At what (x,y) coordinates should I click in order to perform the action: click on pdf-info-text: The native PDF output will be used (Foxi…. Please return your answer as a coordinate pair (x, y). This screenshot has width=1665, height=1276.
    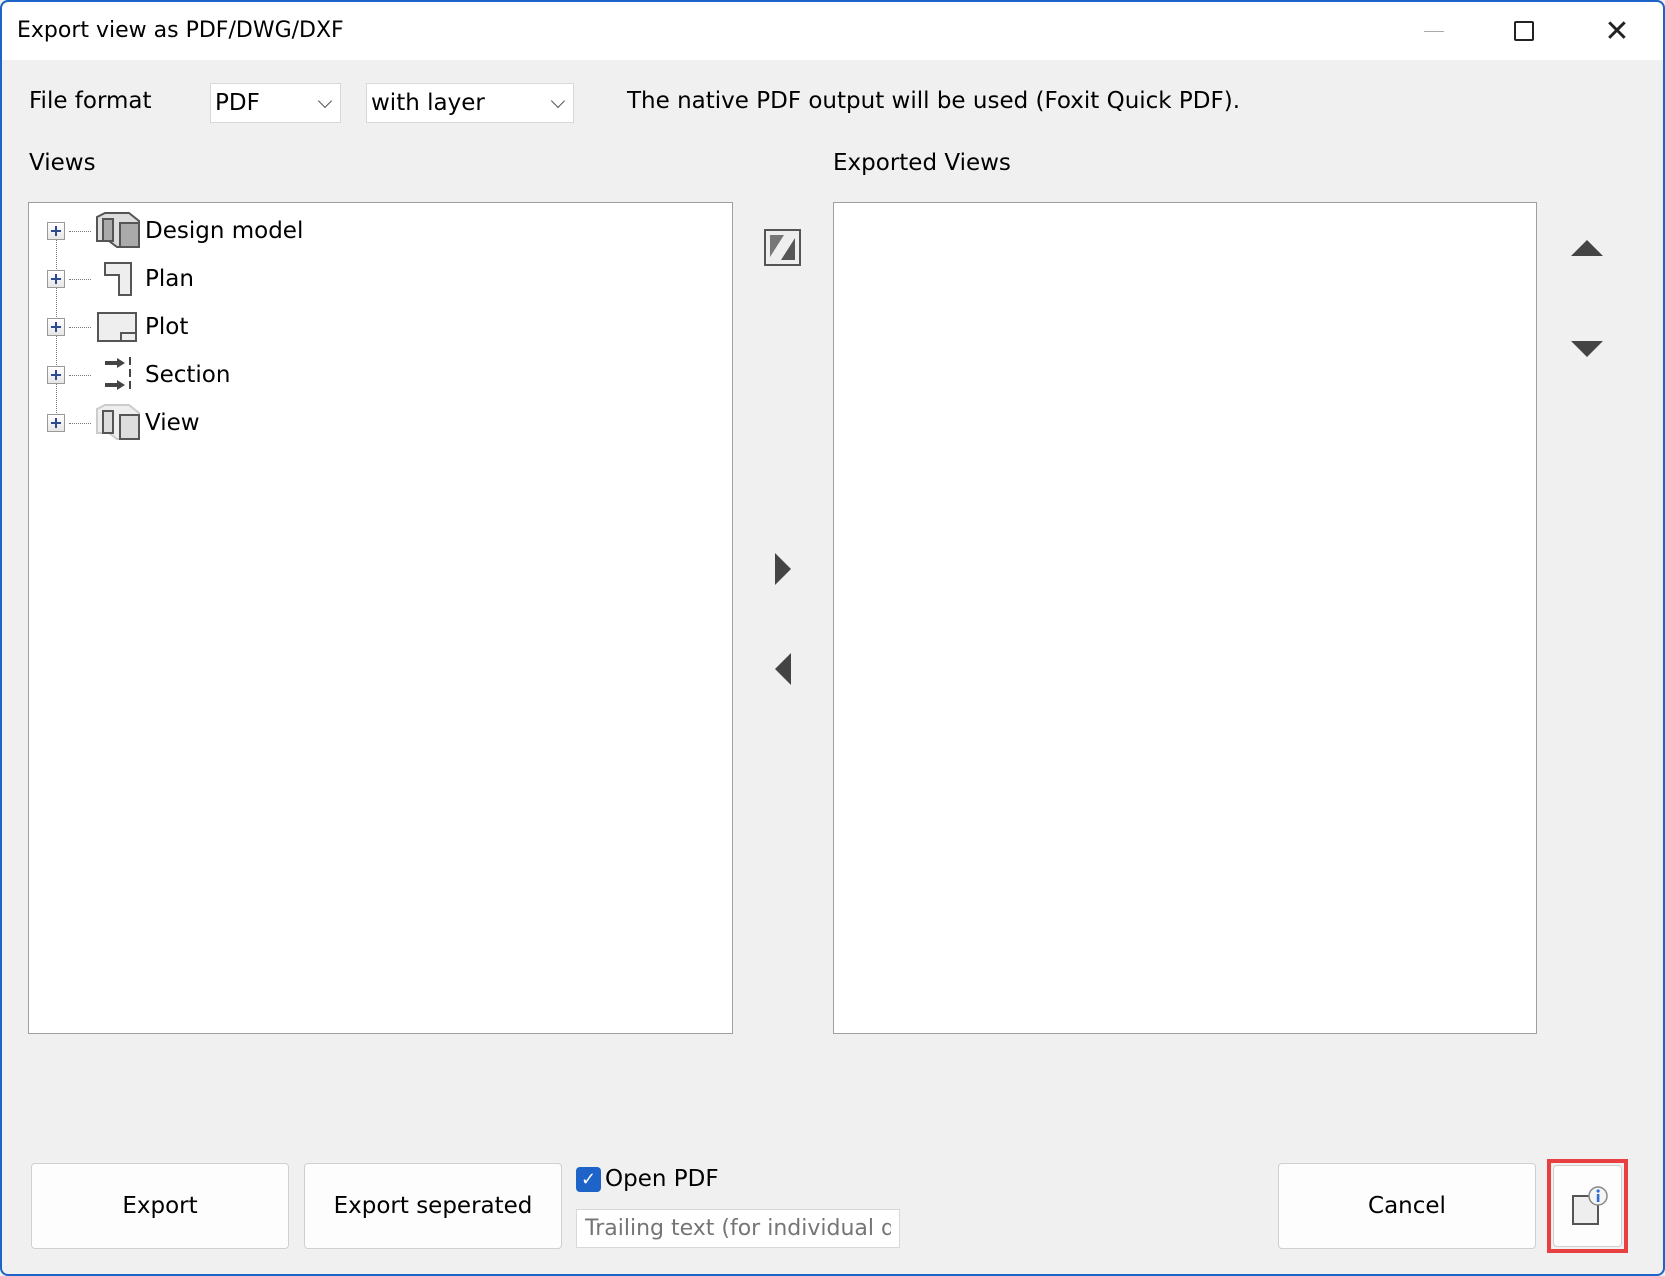
    Looking at the image, I should click on (934, 101).